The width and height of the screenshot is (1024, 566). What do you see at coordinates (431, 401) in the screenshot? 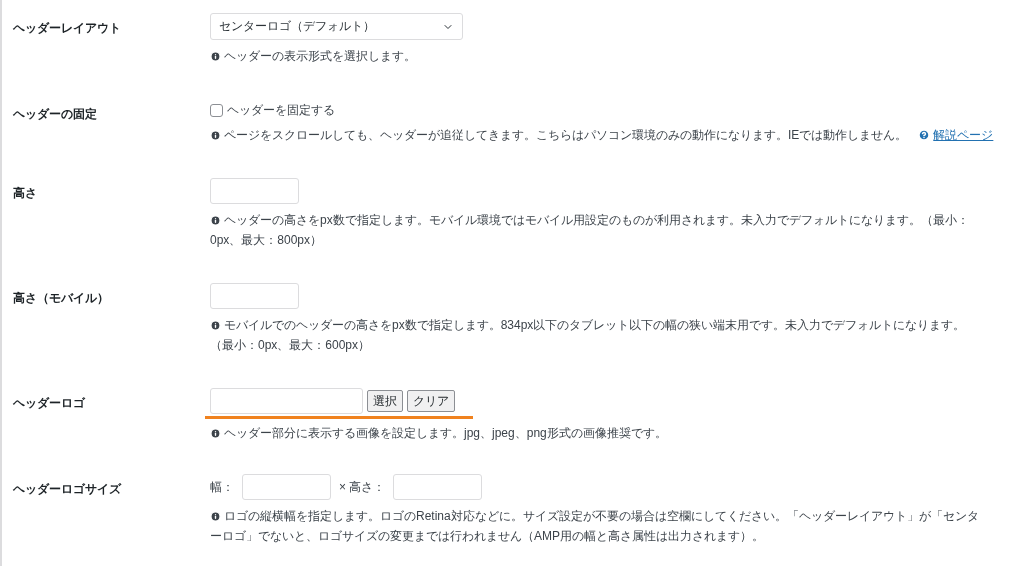
I see `clear-button: クリア` at bounding box center [431, 401].